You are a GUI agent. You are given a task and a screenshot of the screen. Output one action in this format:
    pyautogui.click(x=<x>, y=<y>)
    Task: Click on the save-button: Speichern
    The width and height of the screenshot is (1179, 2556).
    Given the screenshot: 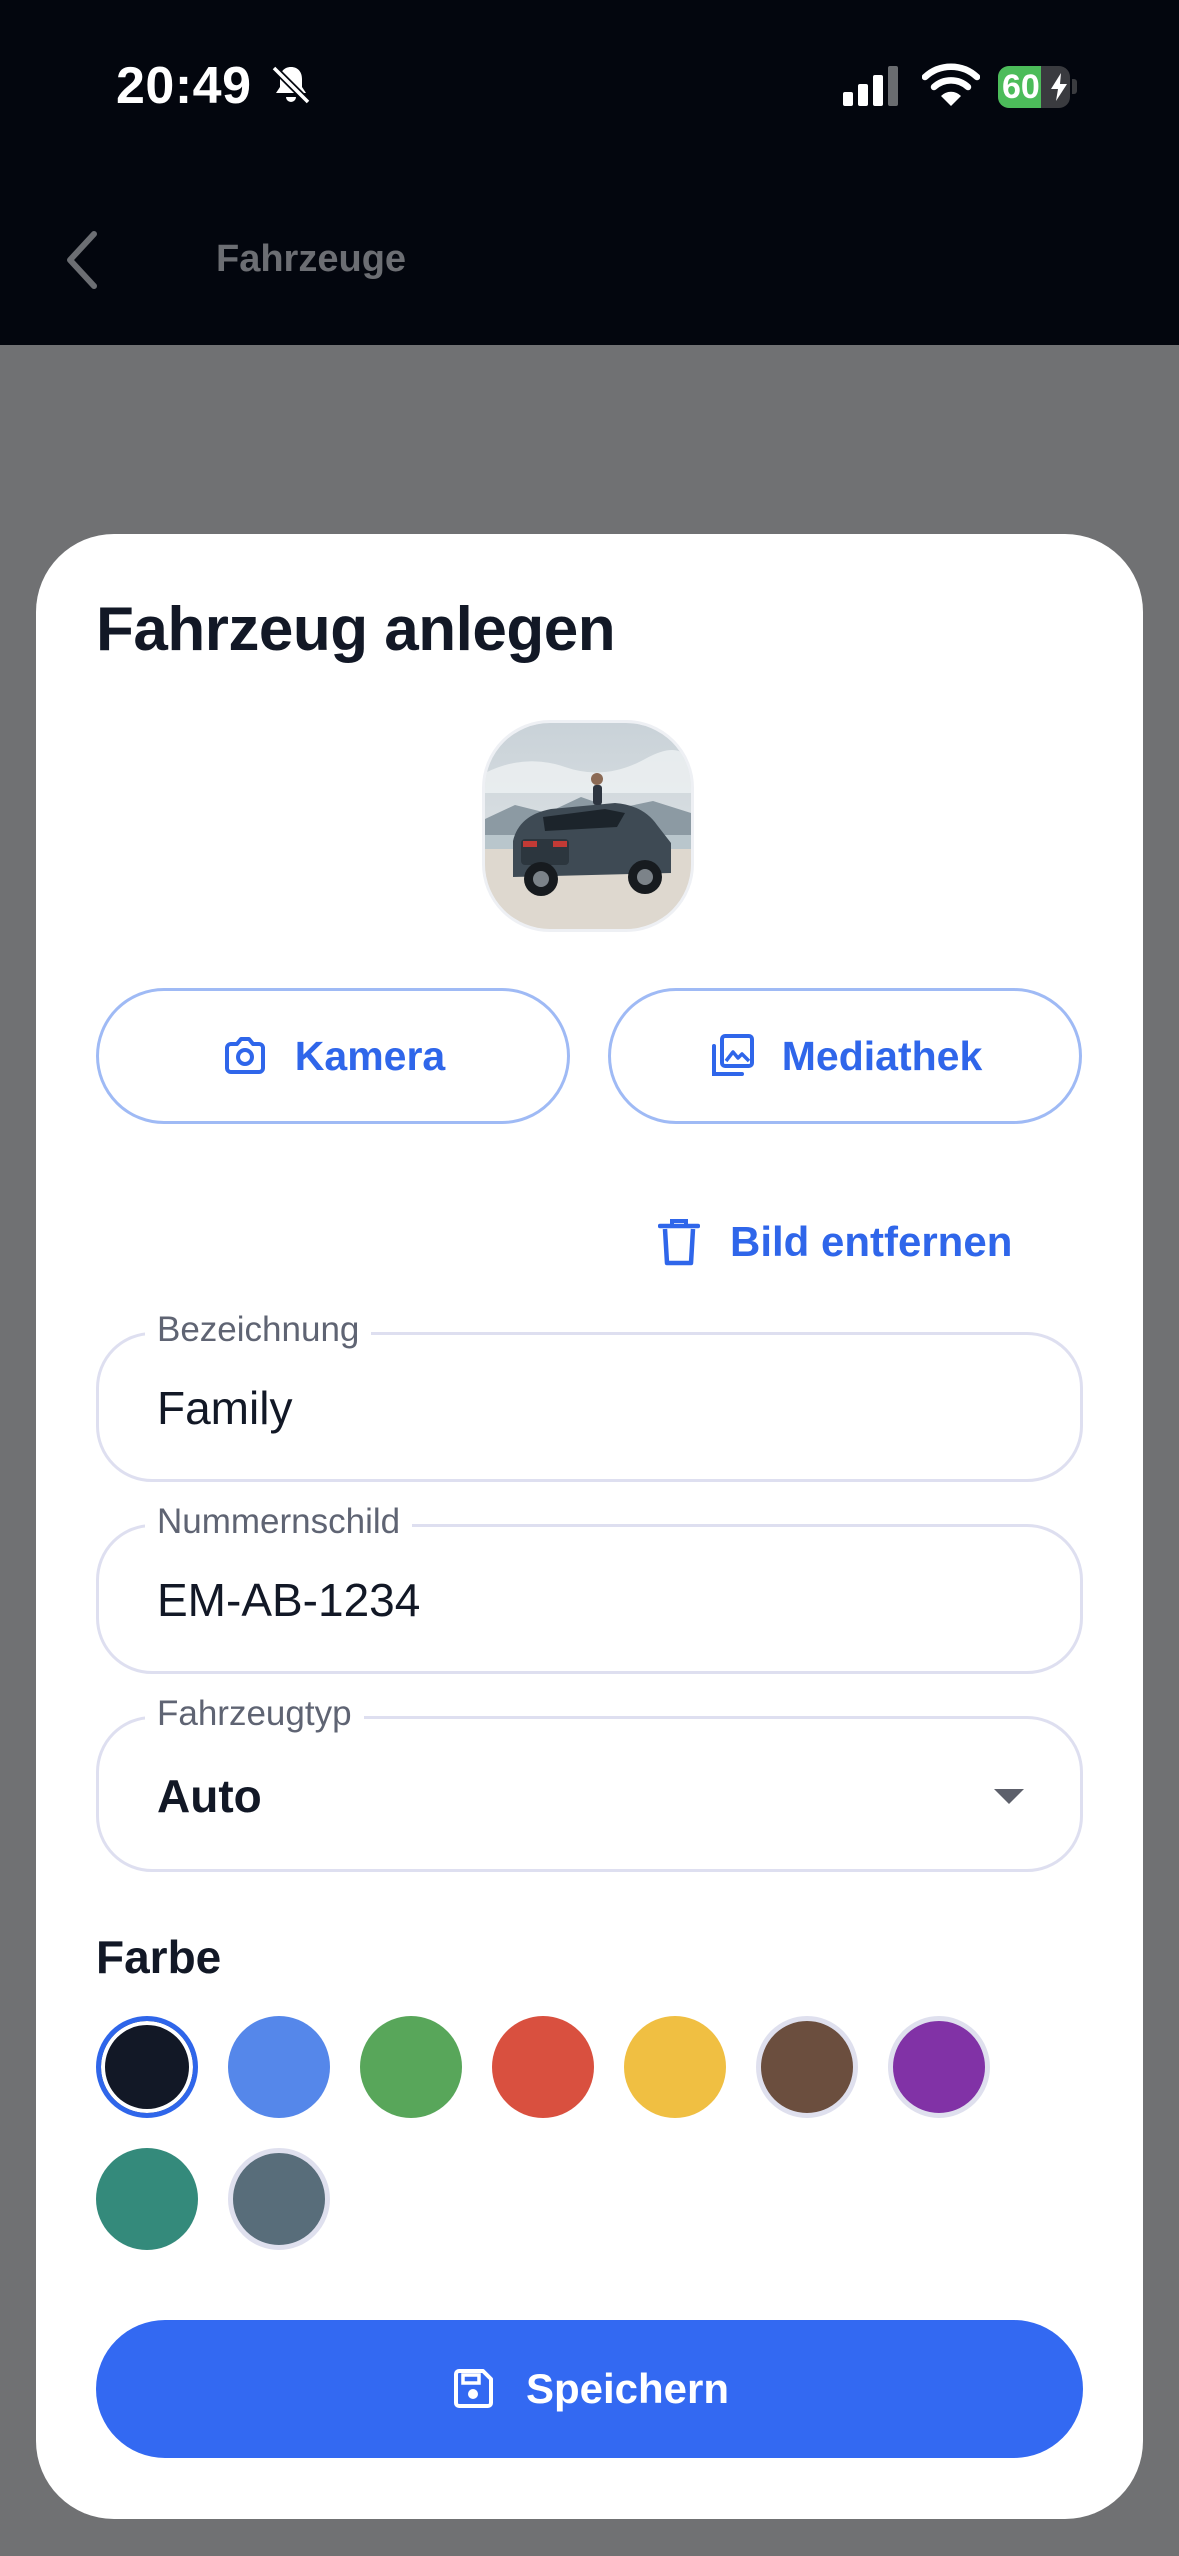 What is the action you would take?
    pyautogui.click(x=589, y=2389)
    